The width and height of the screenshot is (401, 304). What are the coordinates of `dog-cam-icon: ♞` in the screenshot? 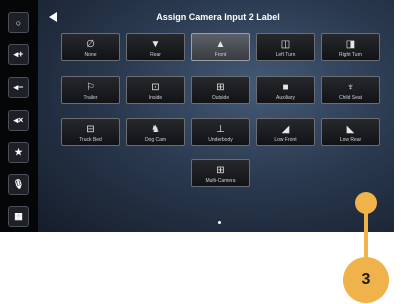 It's located at (155, 129).